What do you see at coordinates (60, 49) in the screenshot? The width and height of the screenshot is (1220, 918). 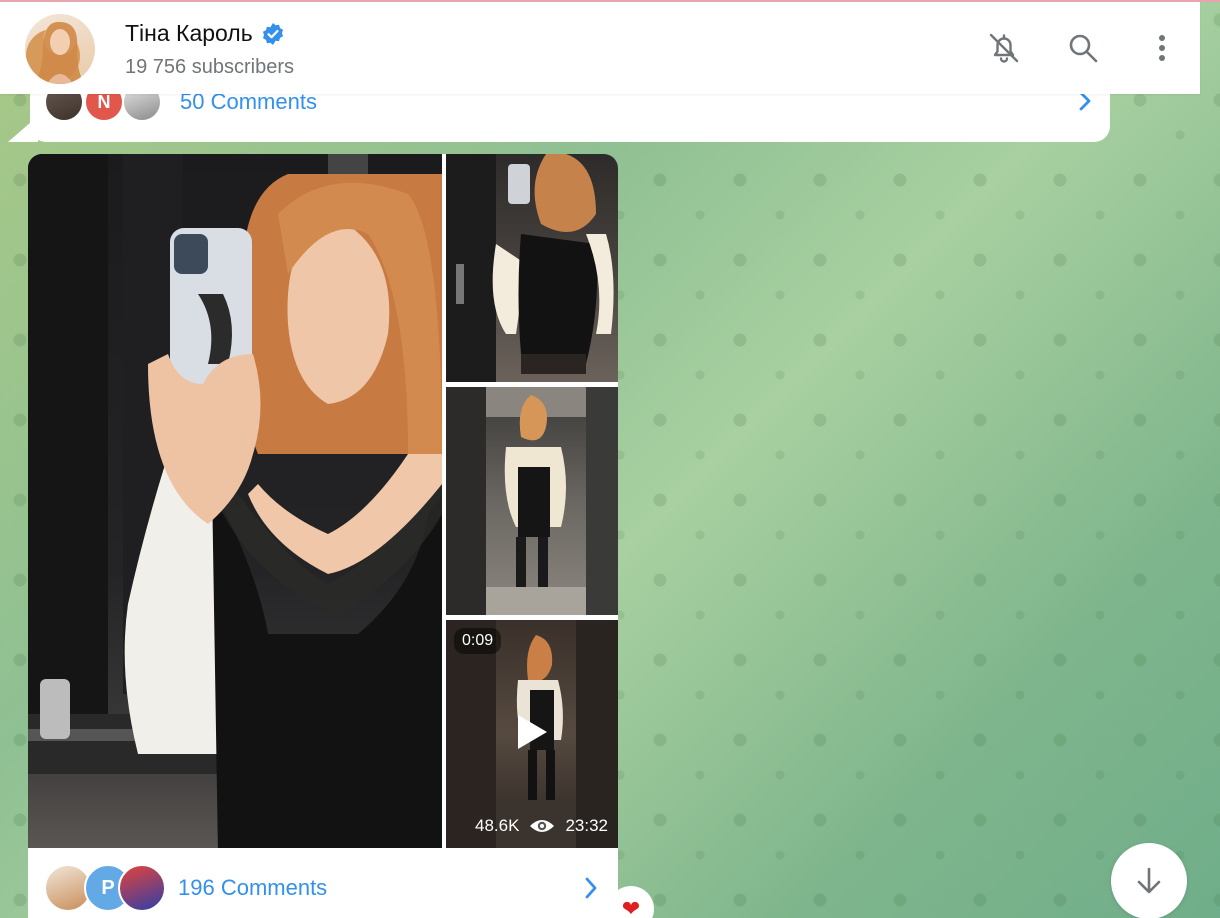 I see `channel-avatar` at bounding box center [60, 49].